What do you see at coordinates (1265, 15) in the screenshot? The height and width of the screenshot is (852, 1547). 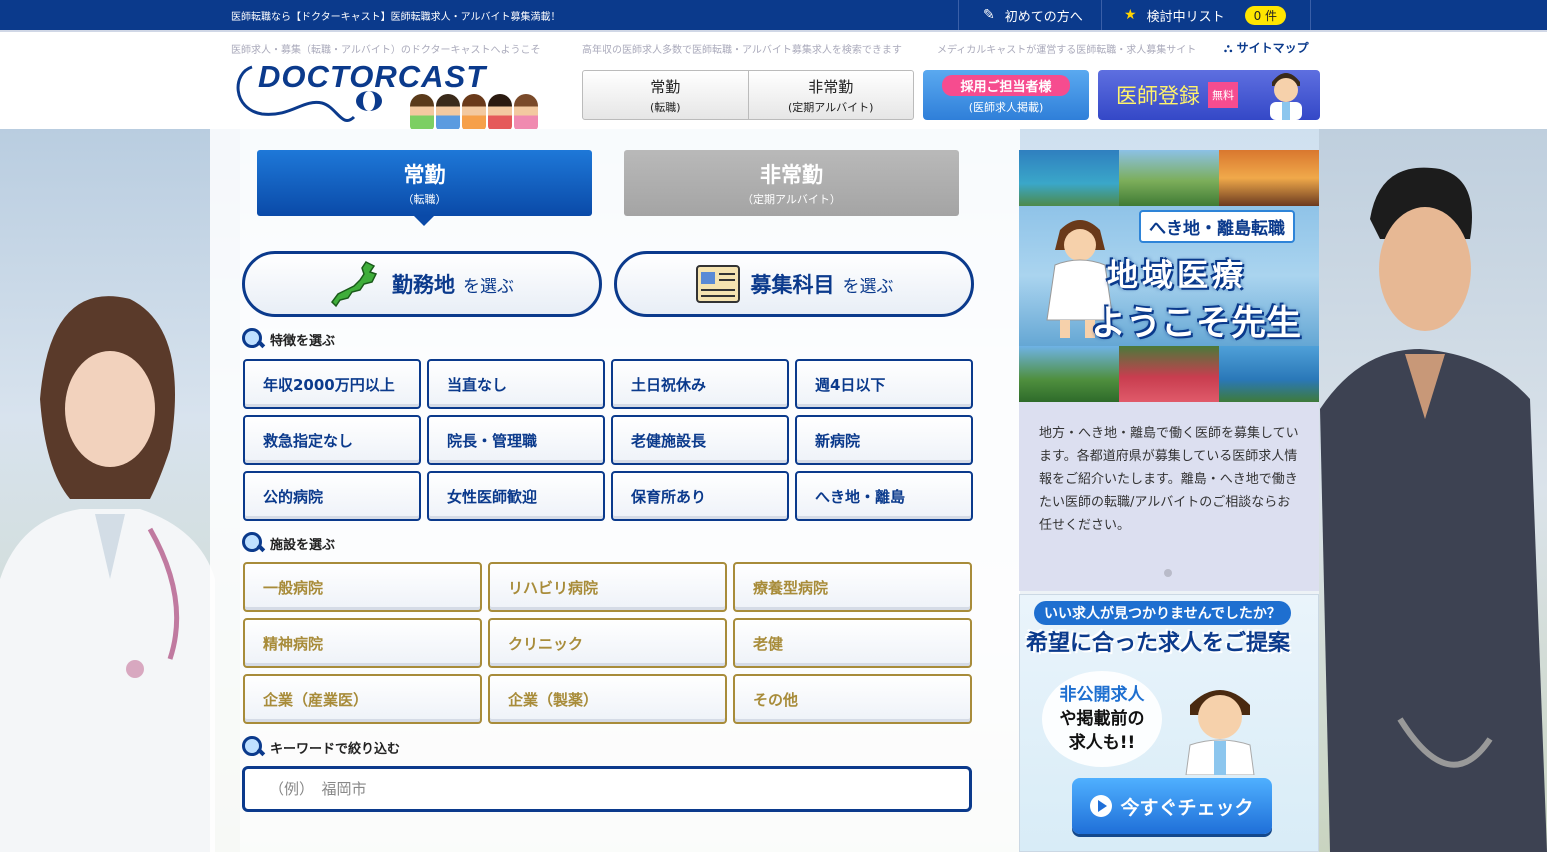 I see `favorites-count-badge: 0 件` at bounding box center [1265, 15].